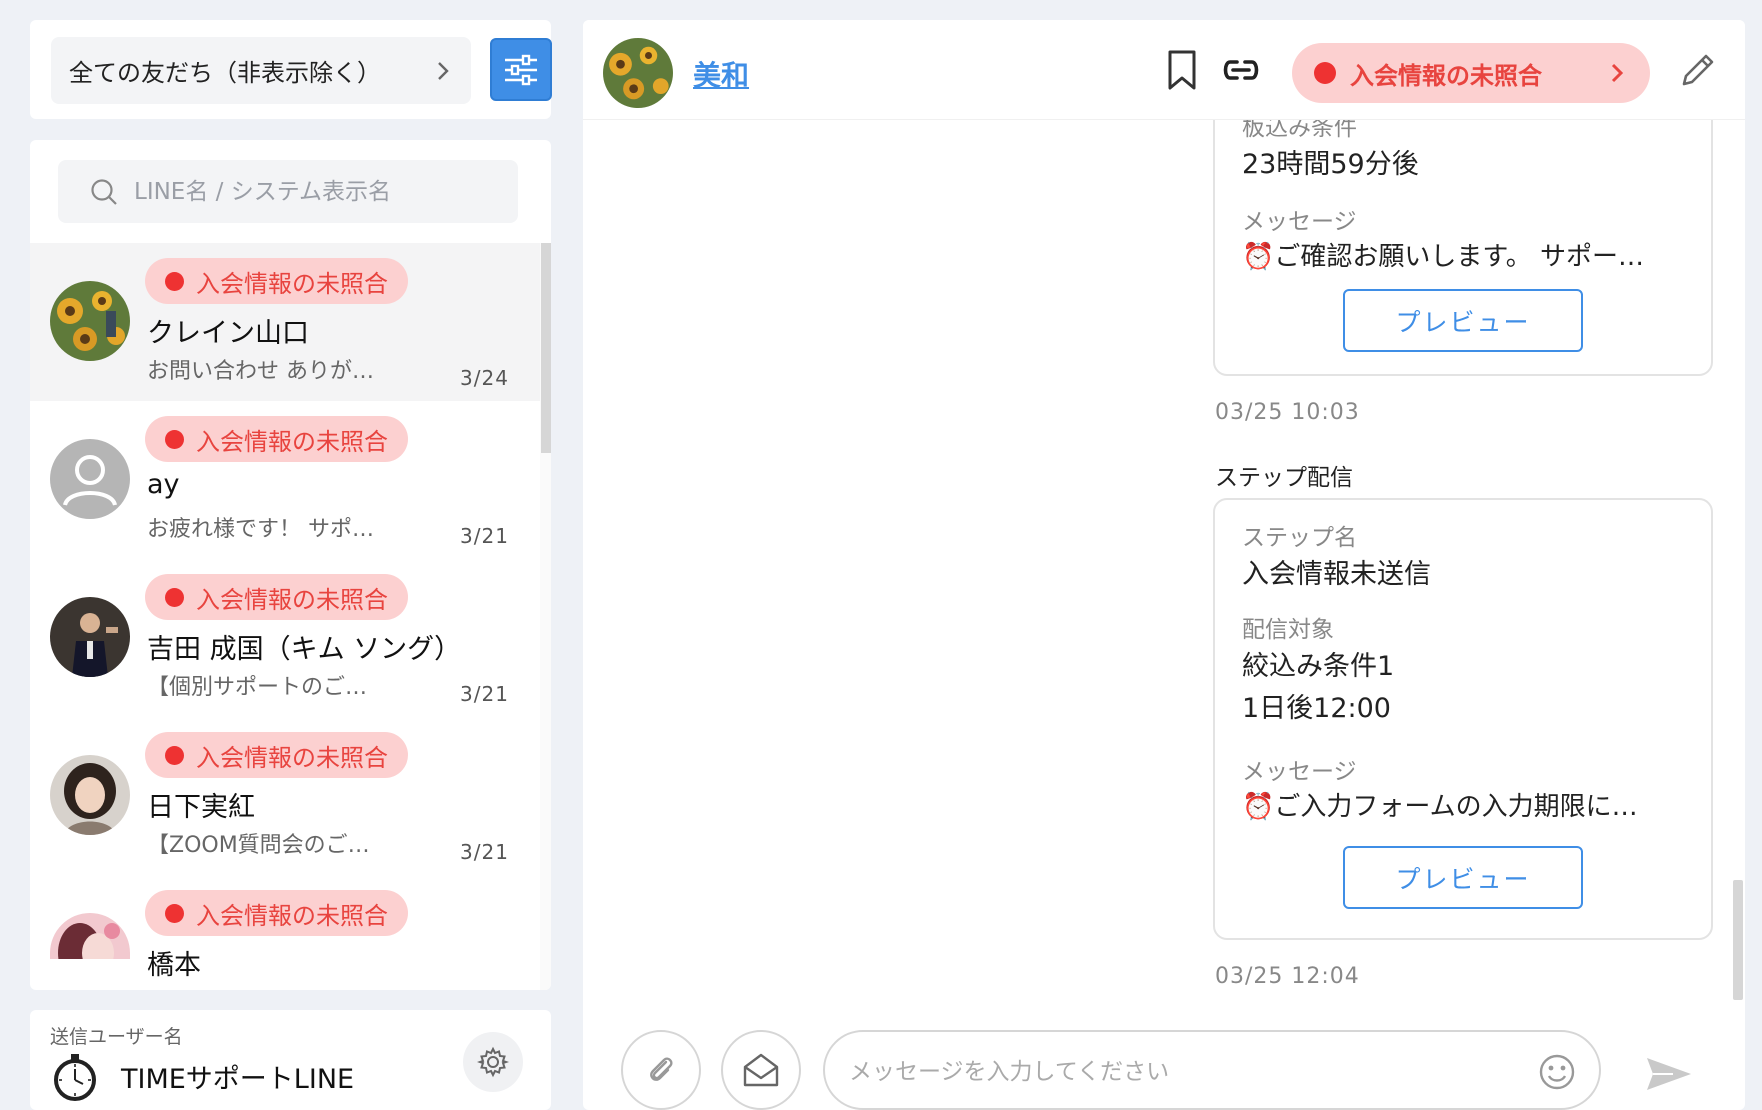  What do you see at coordinates (1299, 538) in the screenshot?
I see `card-label: ステップ名` at bounding box center [1299, 538].